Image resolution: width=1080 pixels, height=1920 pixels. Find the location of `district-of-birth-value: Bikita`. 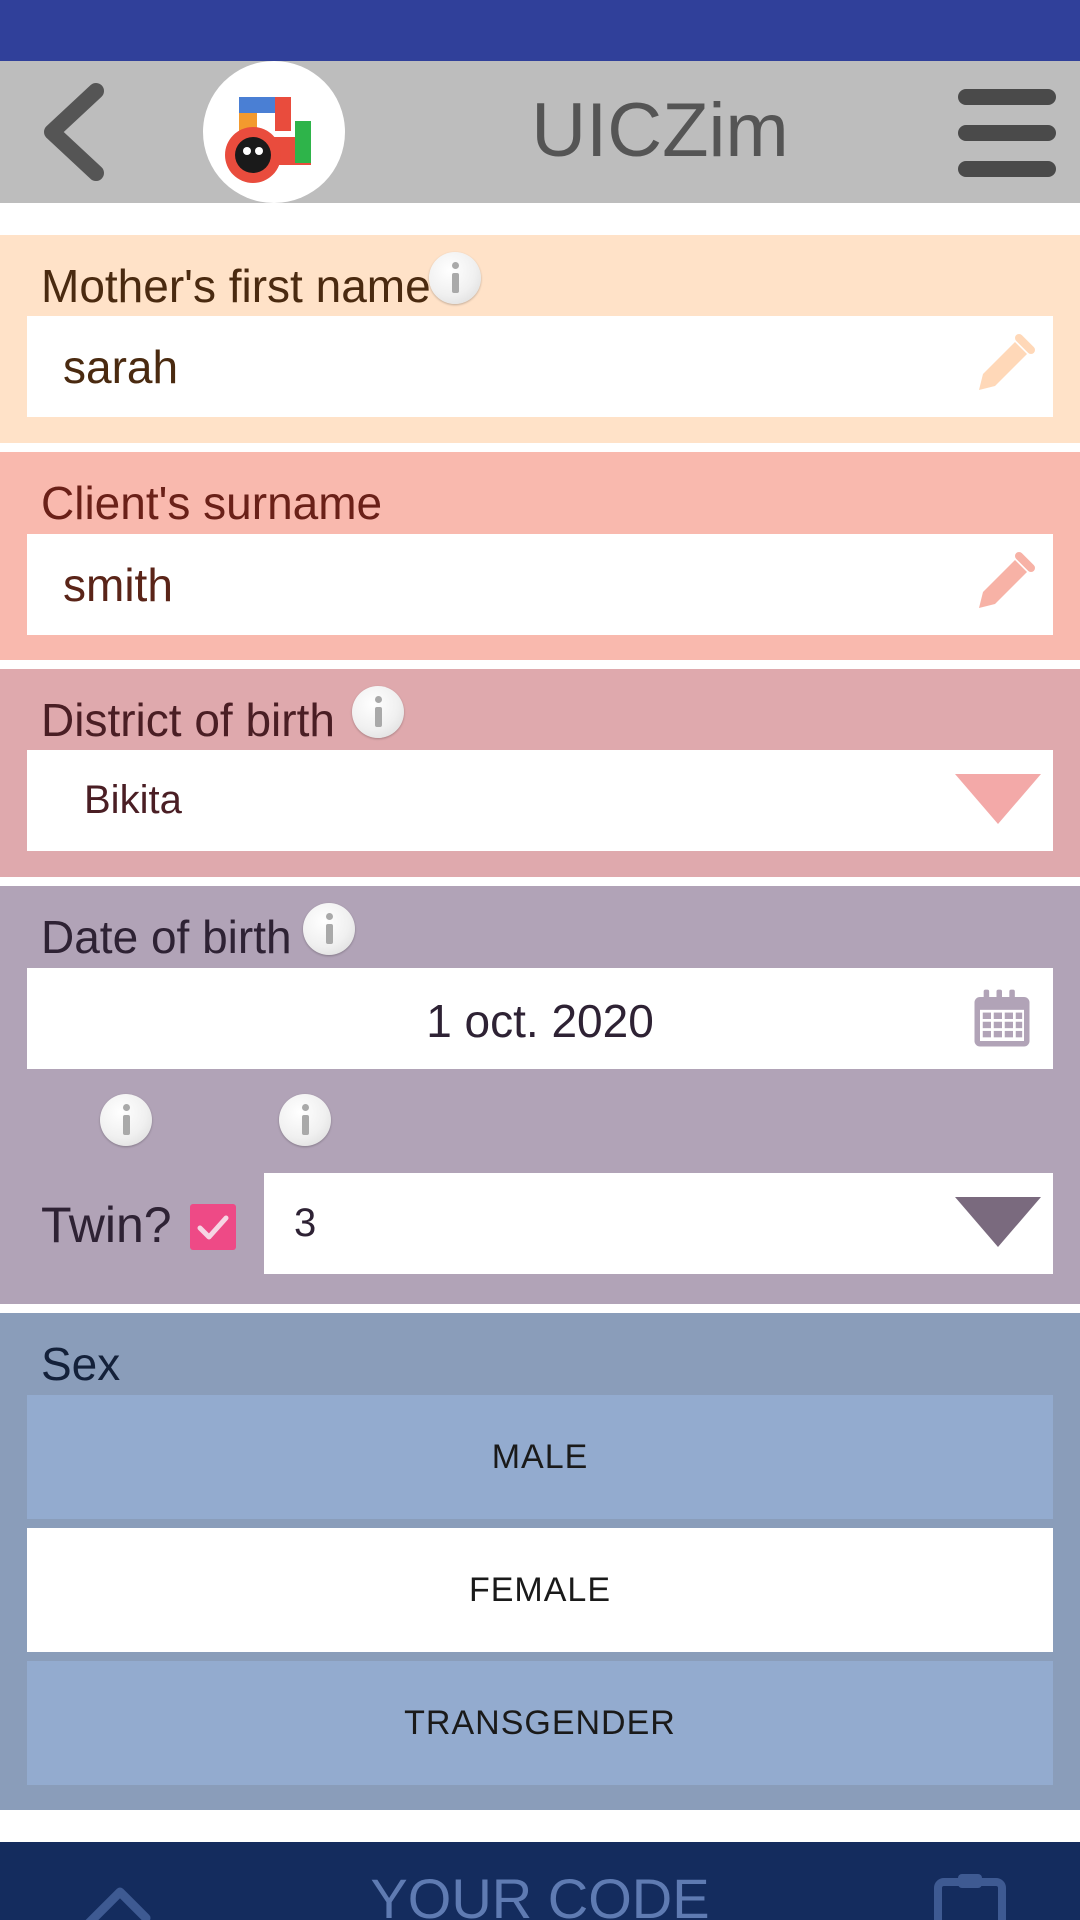

district-of-birth-value: Bikita is located at coordinates (133, 800).